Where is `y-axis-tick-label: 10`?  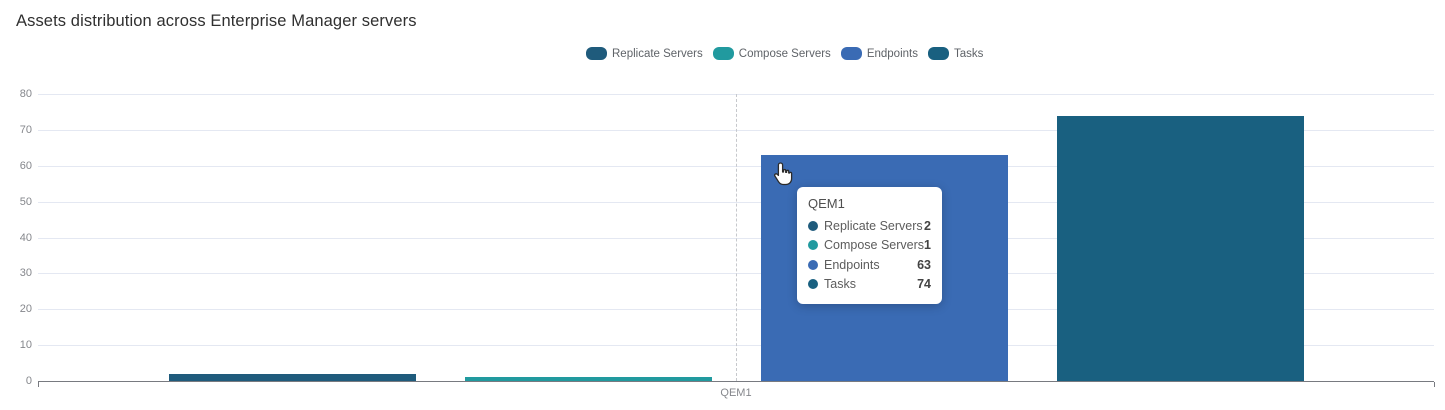 y-axis-tick-label: 10 is located at coordinates (25, 345).